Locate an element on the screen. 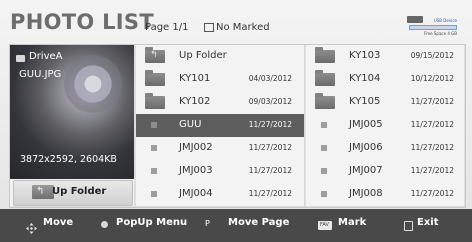  preview-filename: GUU.JPG is located at coordinates (40, 74).